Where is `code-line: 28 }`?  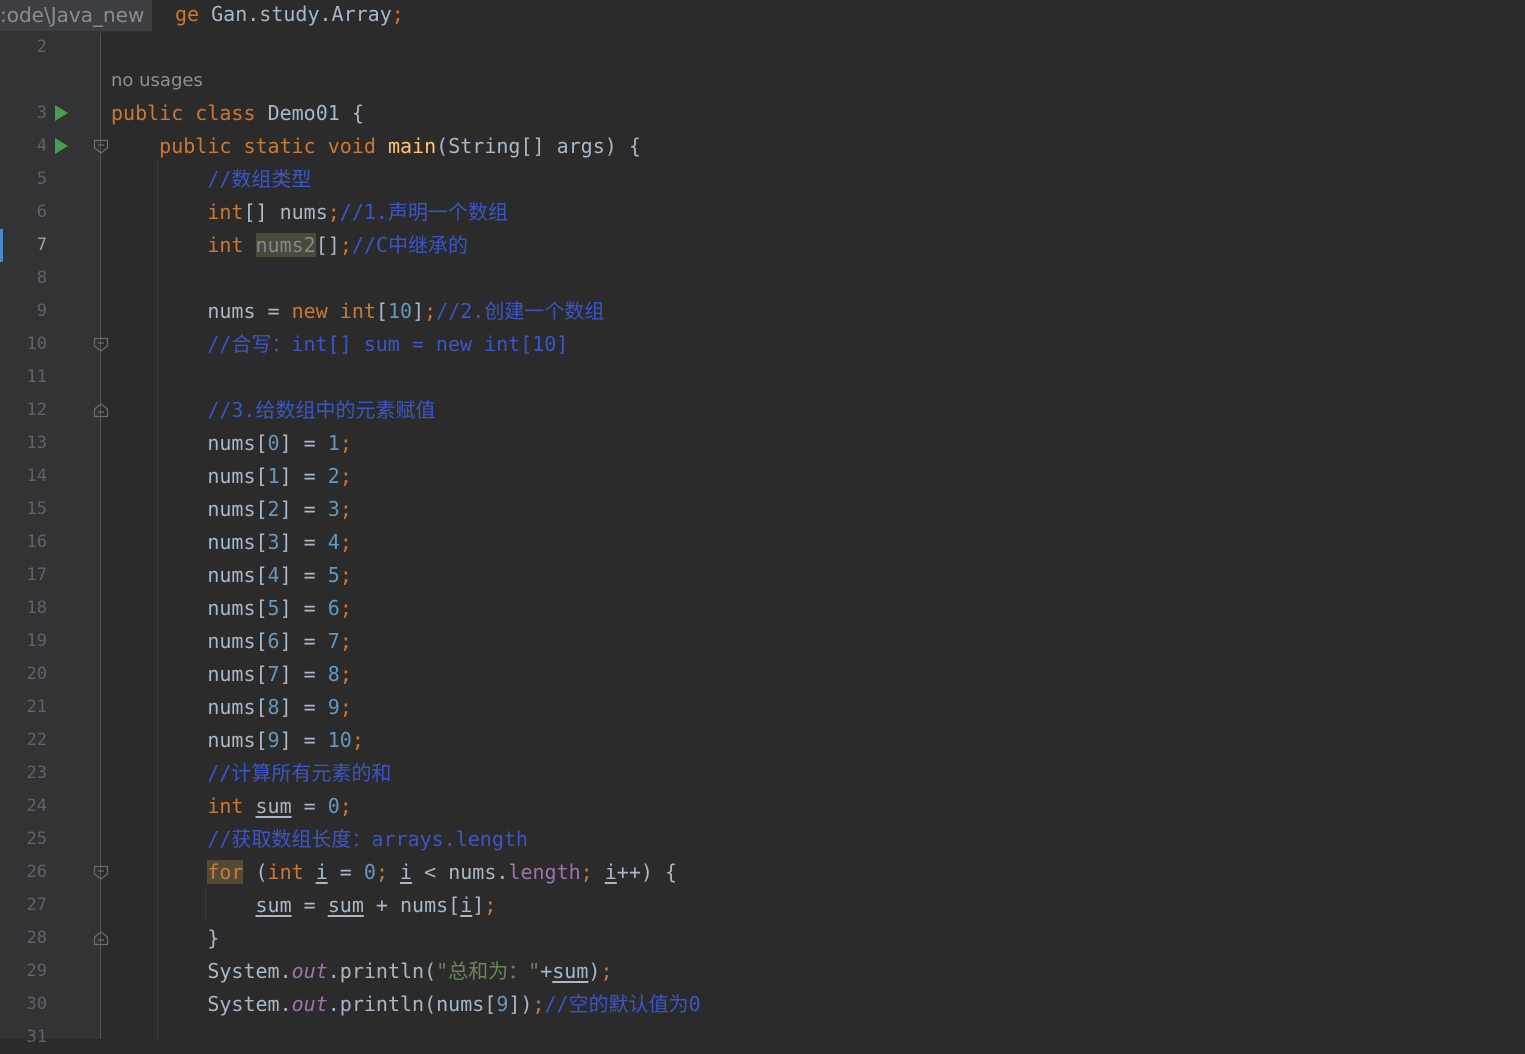 code-line: 28 } is located at coordinates (762, 938).